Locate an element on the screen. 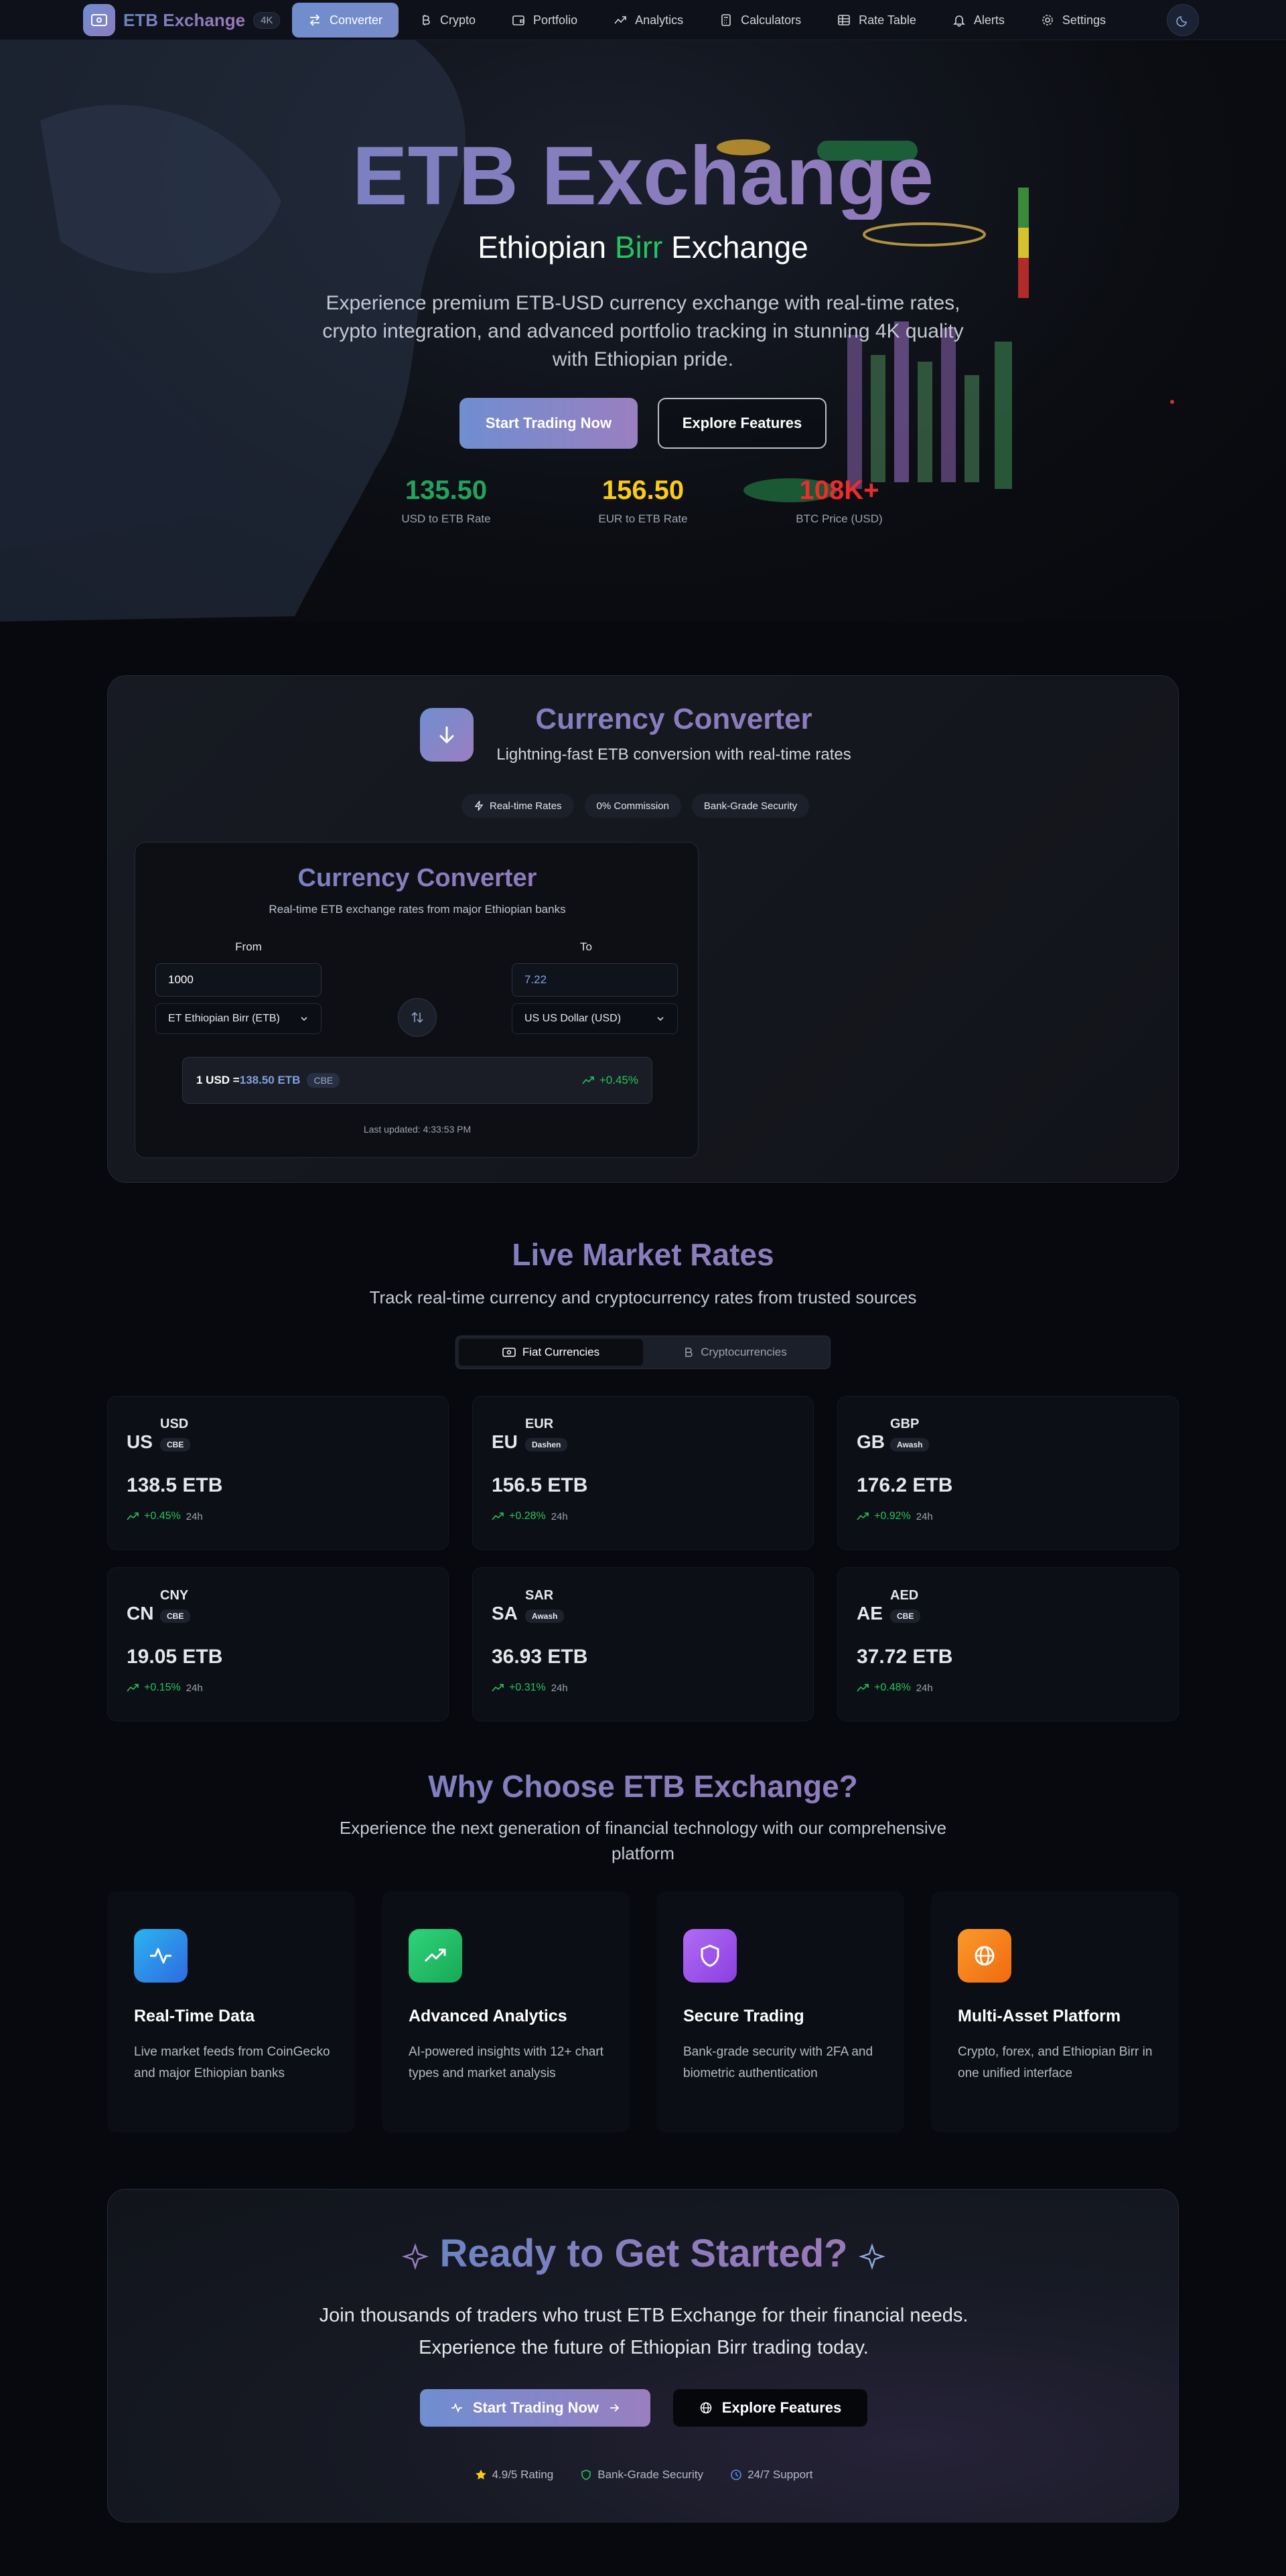 The width and height of the screenshot is (1286, 2576). pill-security: Bank-Grade Security is located at coordinates (750, 806).